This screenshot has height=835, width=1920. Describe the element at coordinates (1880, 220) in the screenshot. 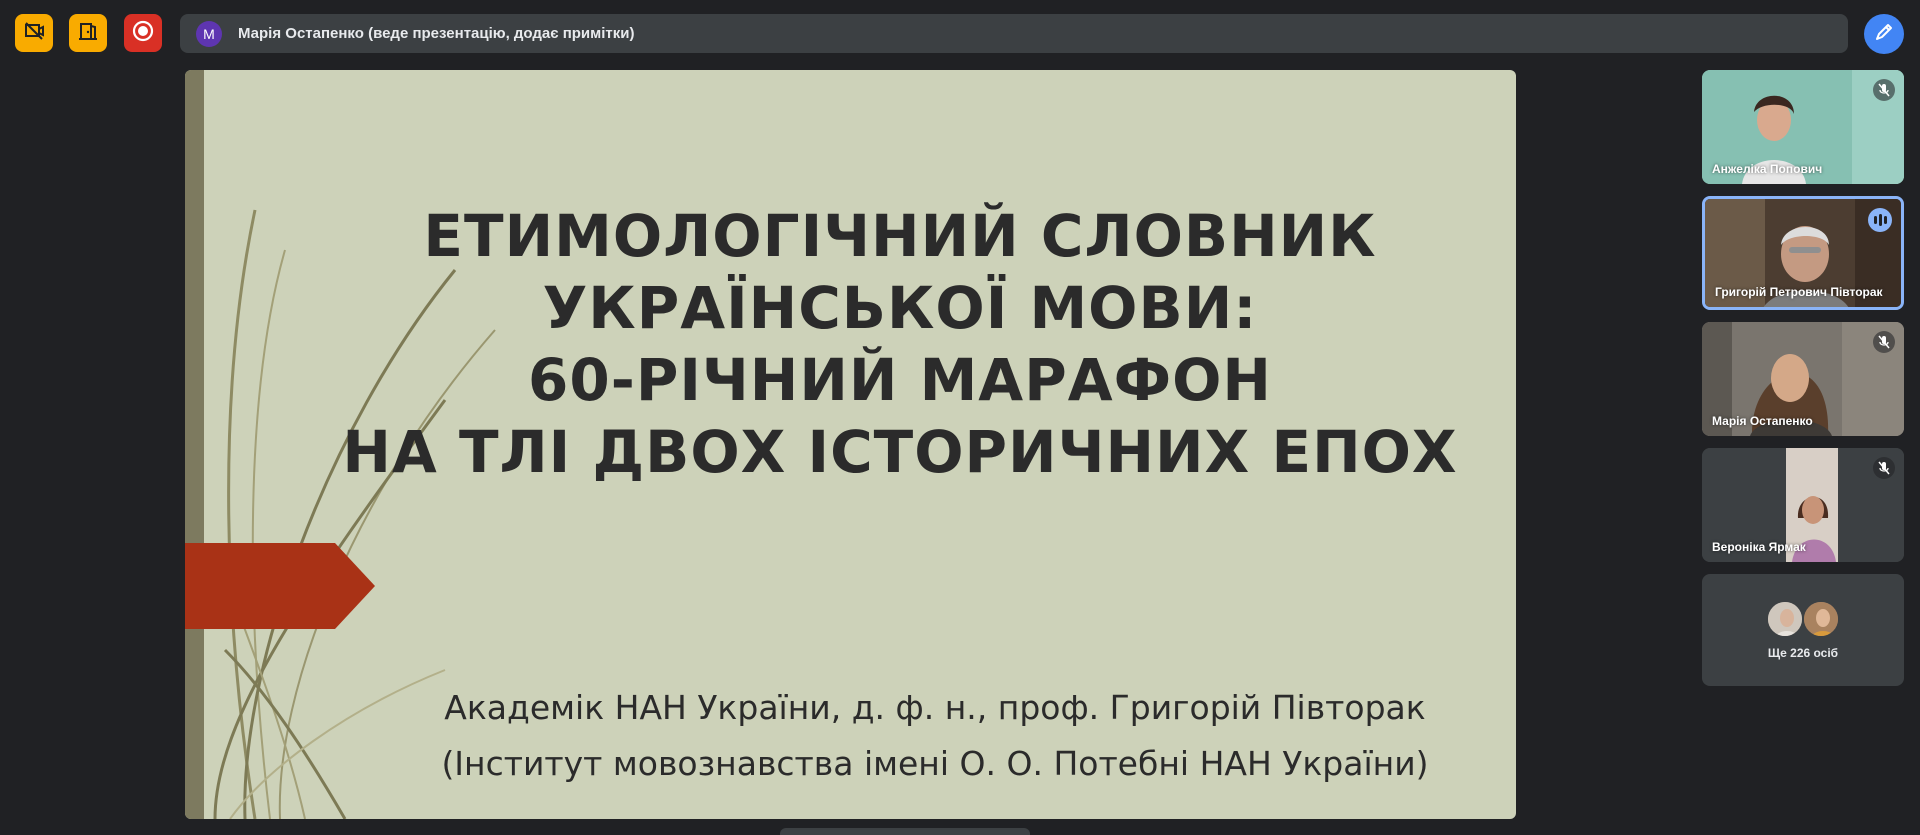

I see `speaking-indicator-icon` at that location.